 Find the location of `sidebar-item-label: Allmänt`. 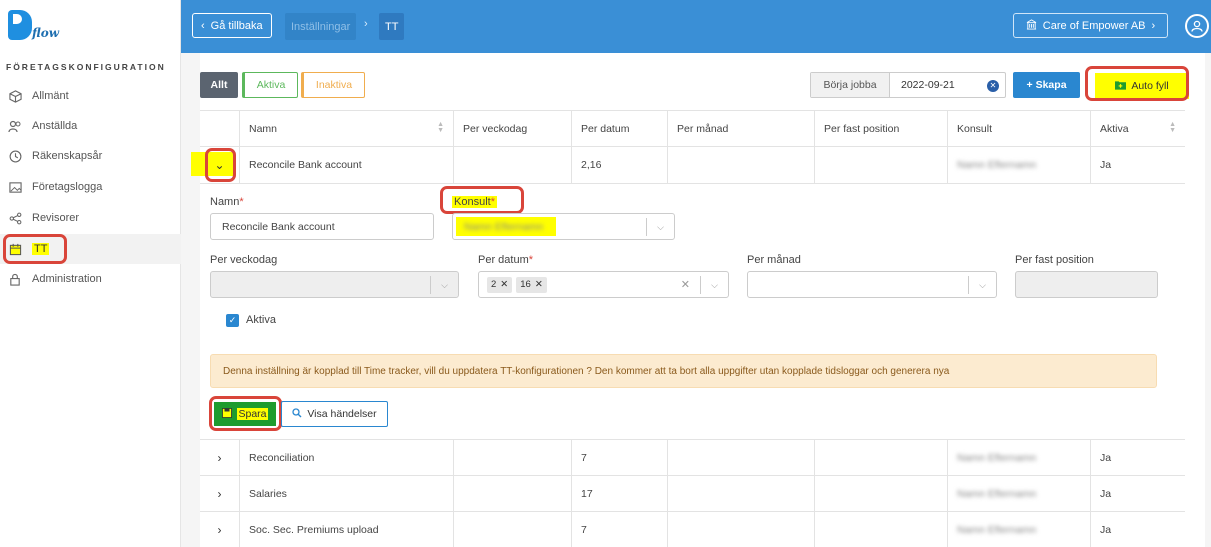

sidebar-item-label: Allmänt is located at coordinates (50, 96).